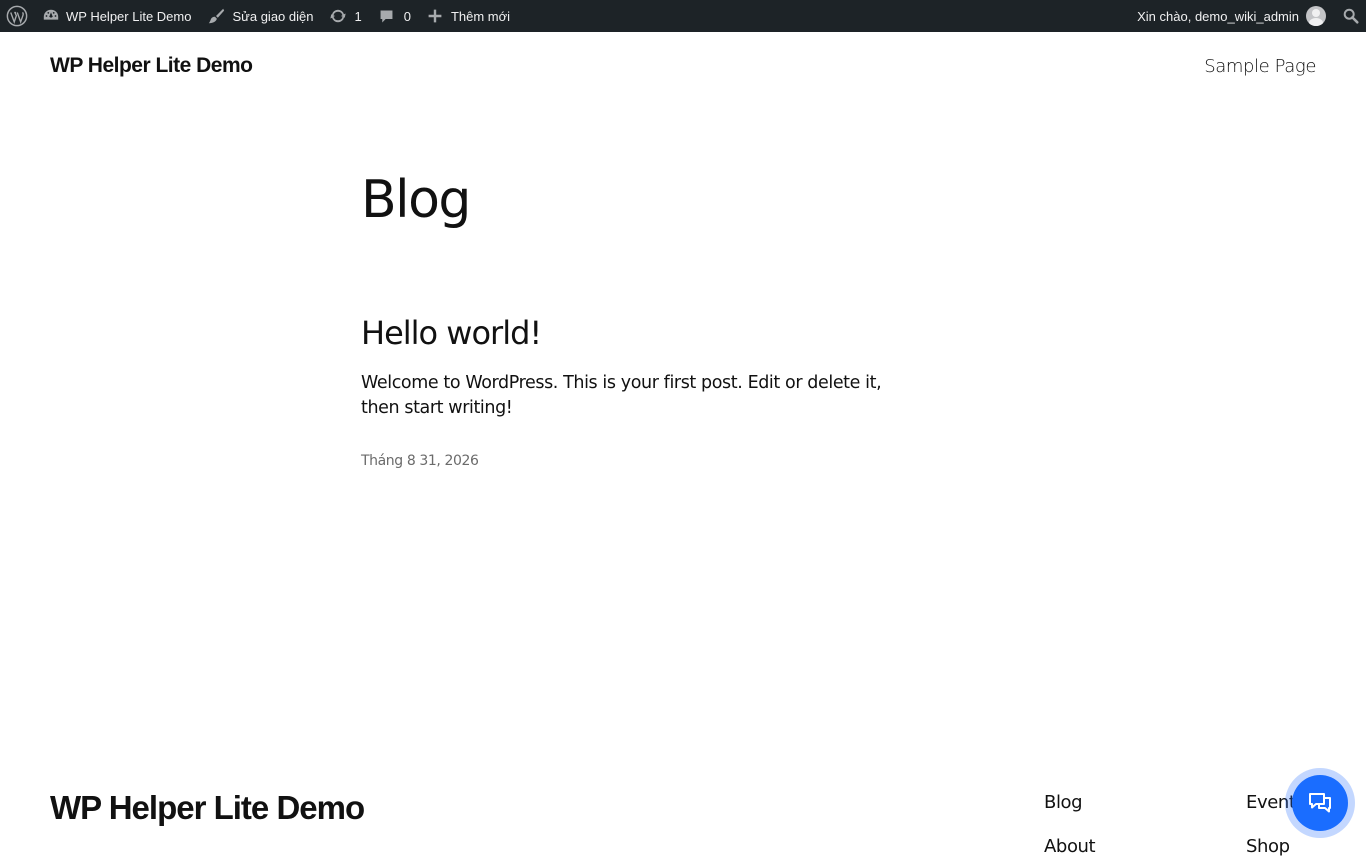 This screenshot has width=1366, height=860. Describe the element at coordinates (217, 16) in the screenshot. I see `brush-icon` at that location.